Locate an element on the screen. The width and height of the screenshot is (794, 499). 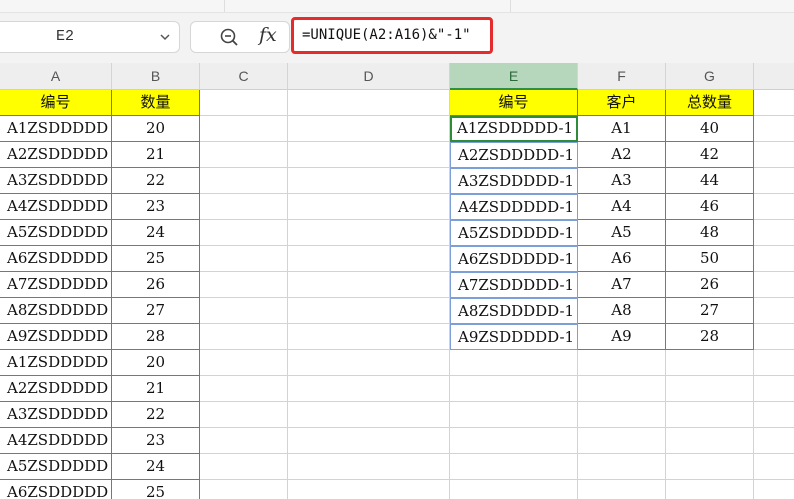
left-table-qty-cell: 23 is located at coordinates (156, 441).